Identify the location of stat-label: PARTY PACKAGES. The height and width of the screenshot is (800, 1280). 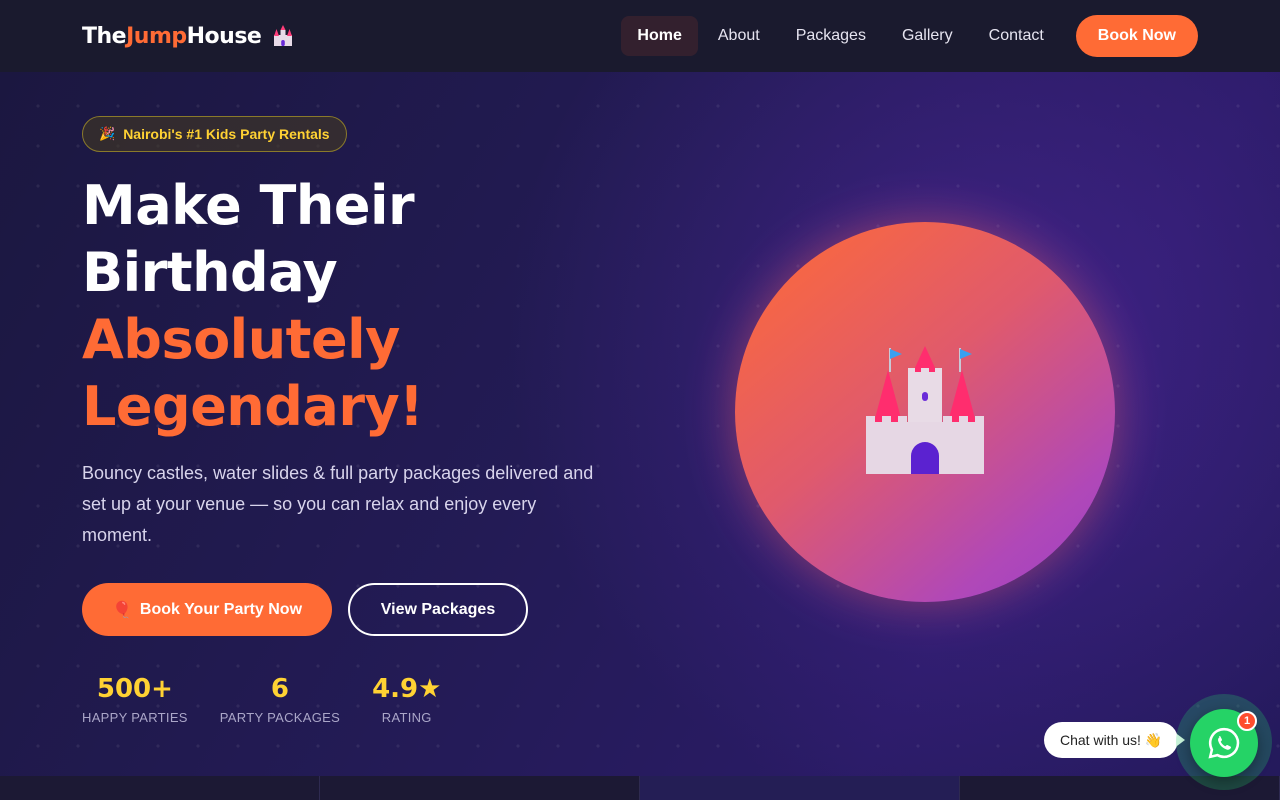
(280, 717).